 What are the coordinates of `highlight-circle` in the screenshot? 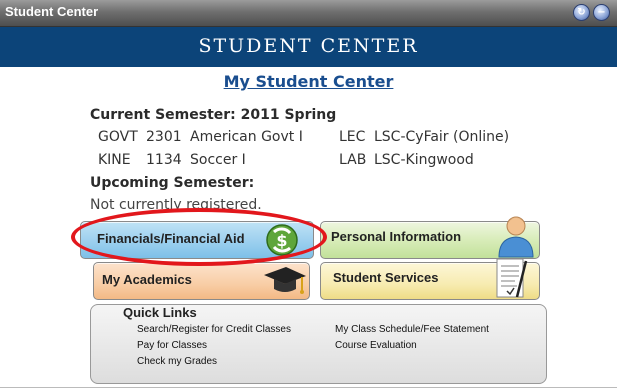 It's located at (199, 237).